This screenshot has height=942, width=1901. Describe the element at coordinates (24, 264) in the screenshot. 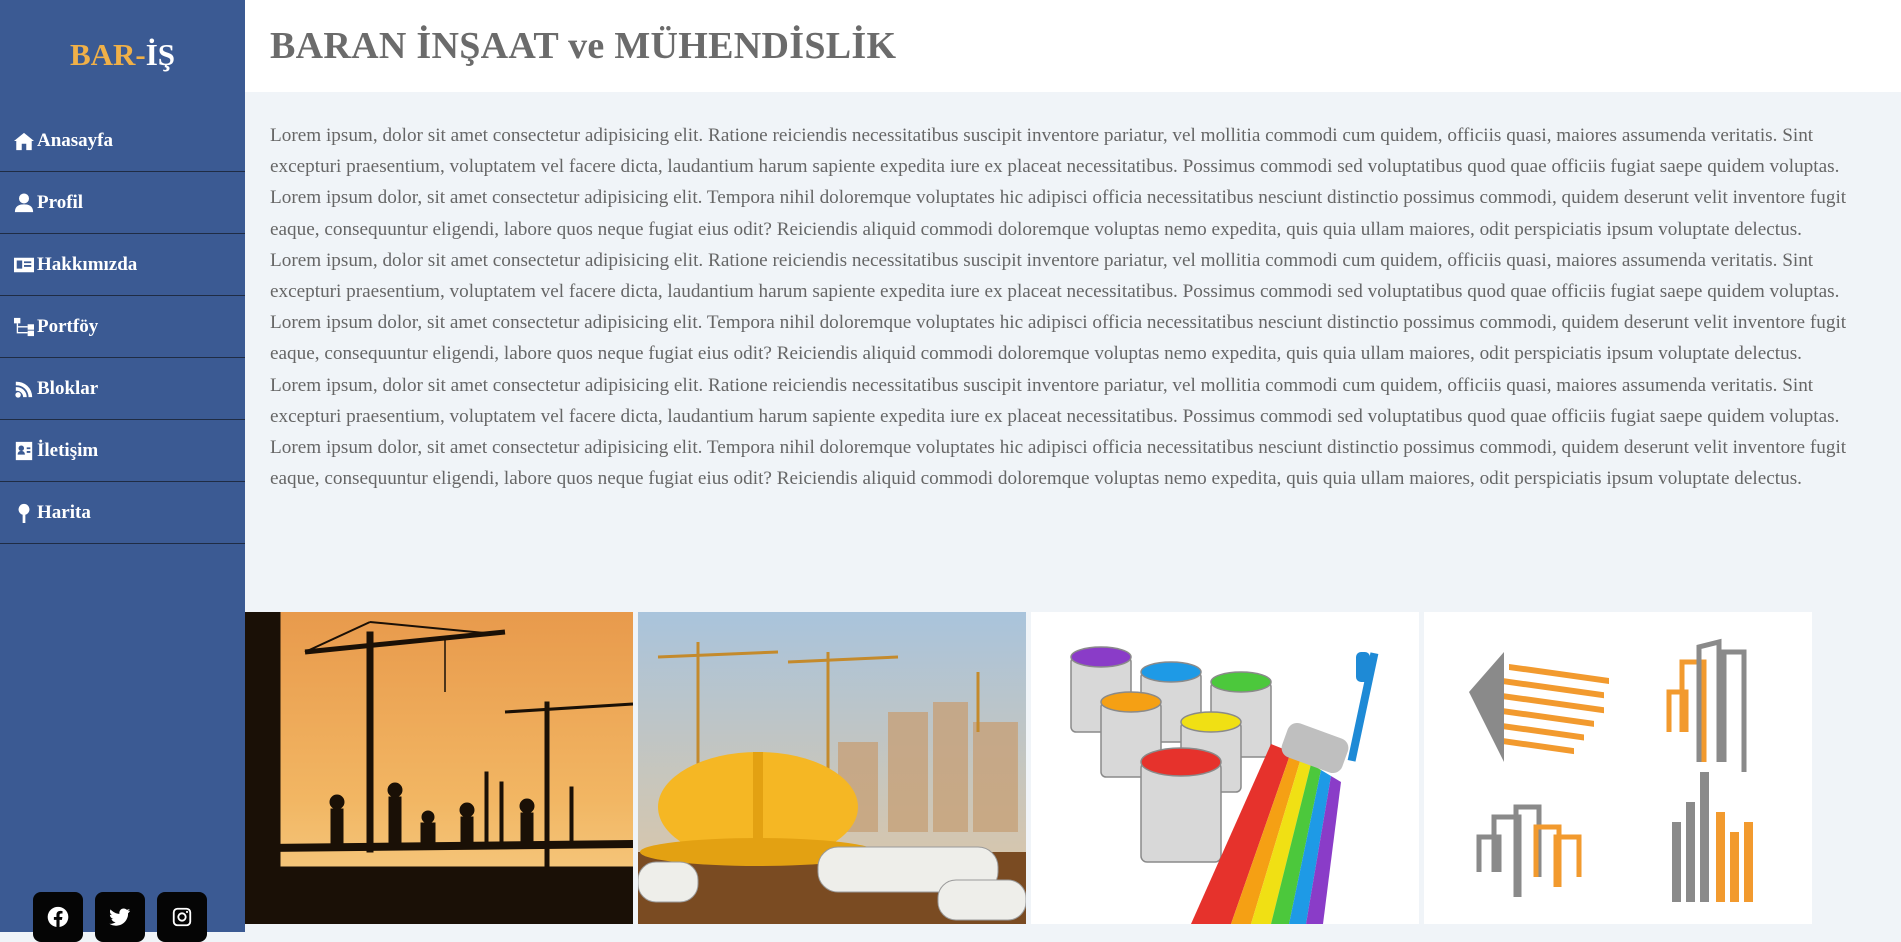

I see `id-card-icon` at that location.